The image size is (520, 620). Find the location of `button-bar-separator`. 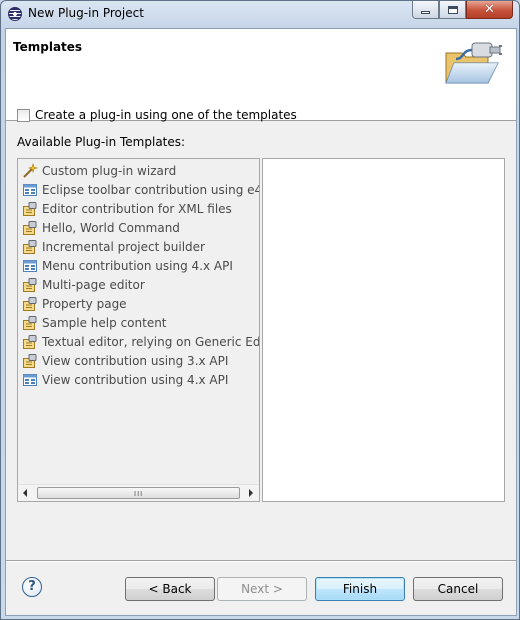

button-bar-separator is located at coordinates (261, 561).